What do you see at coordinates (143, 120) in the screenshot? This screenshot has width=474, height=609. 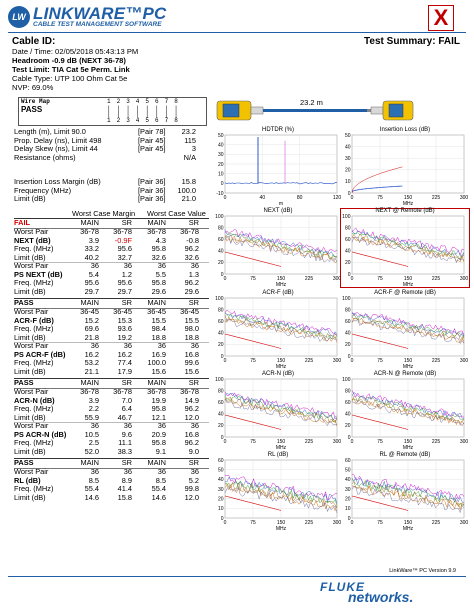 I see `wire-map-far-pins: 1 2 3 4 5 6 7 8` at bounding box center [143, 120].